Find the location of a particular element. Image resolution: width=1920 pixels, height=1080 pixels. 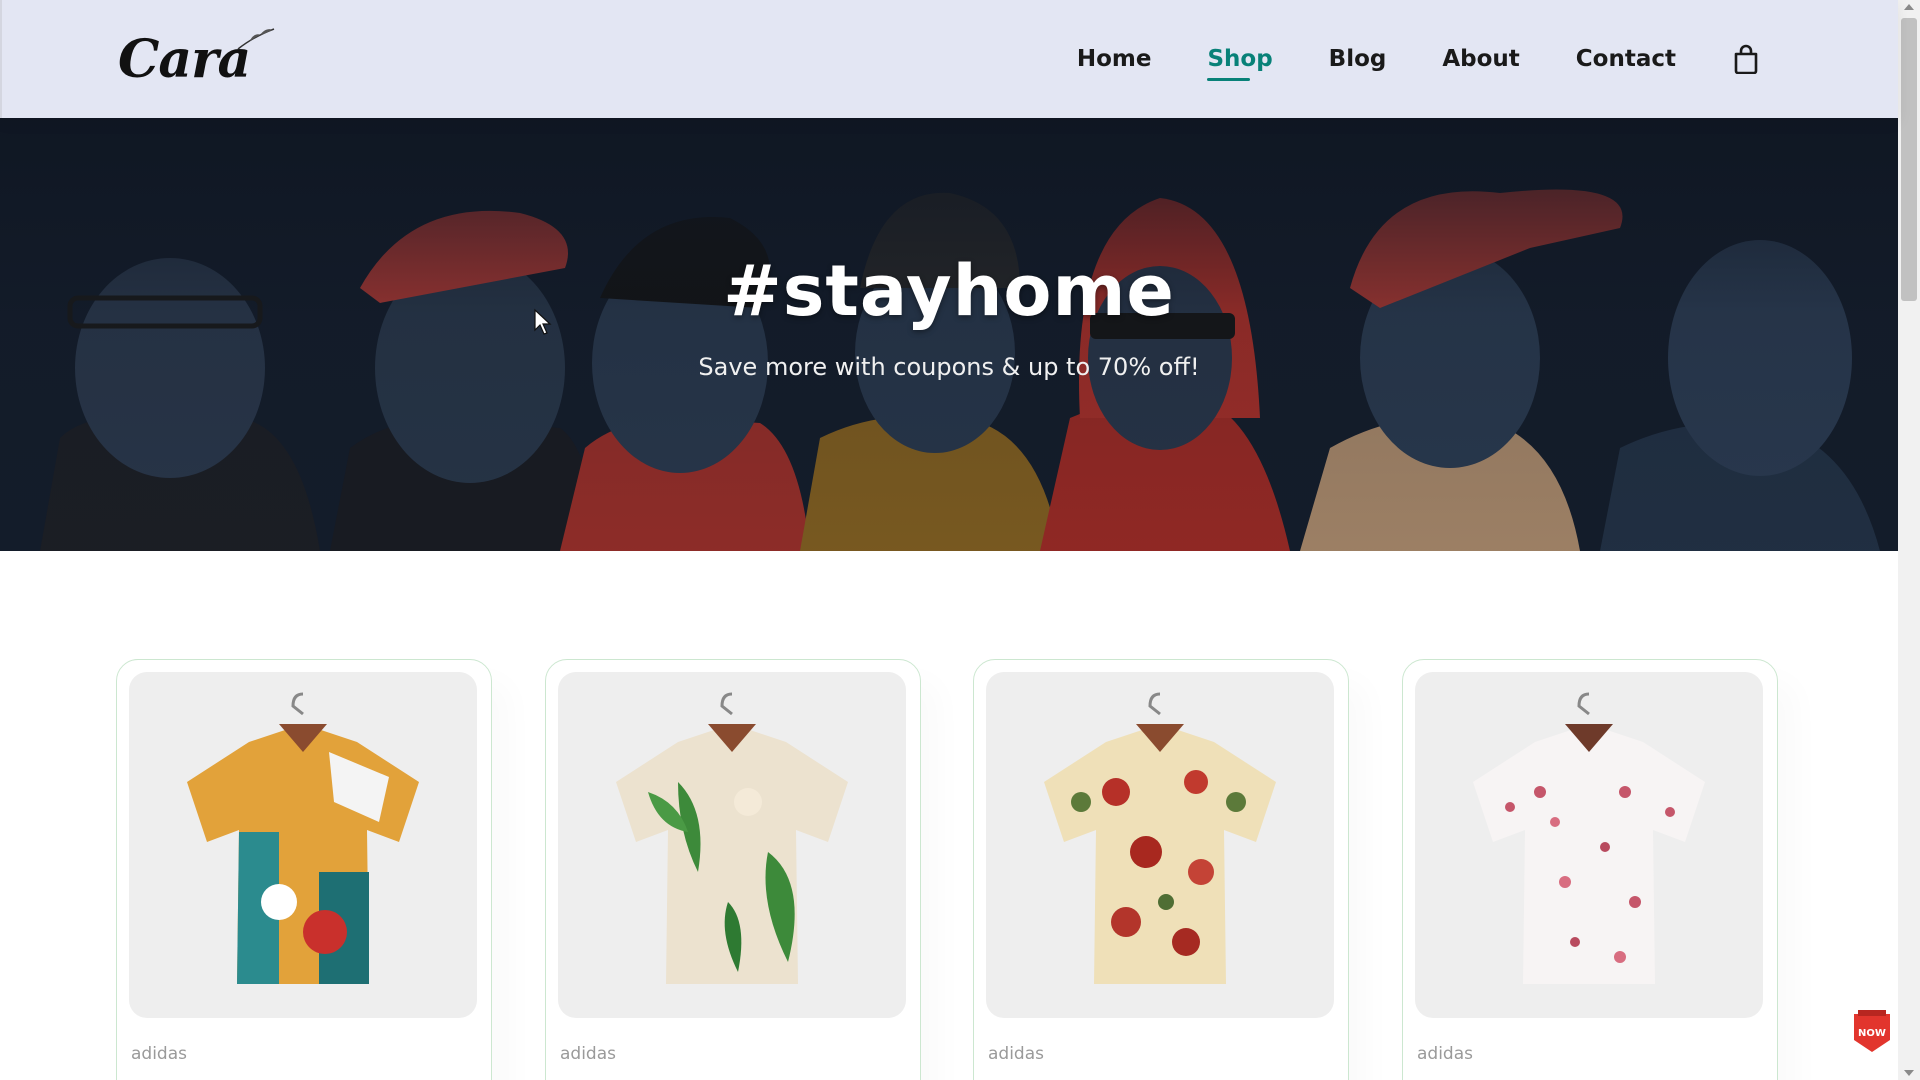

logo-text: Cara is located at coordinates (184, 59).